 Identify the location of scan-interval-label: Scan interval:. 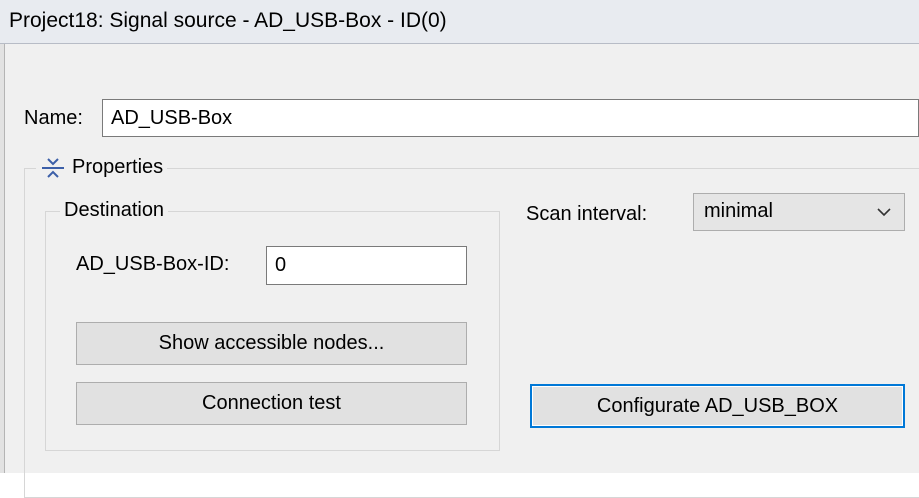
(587, 214).